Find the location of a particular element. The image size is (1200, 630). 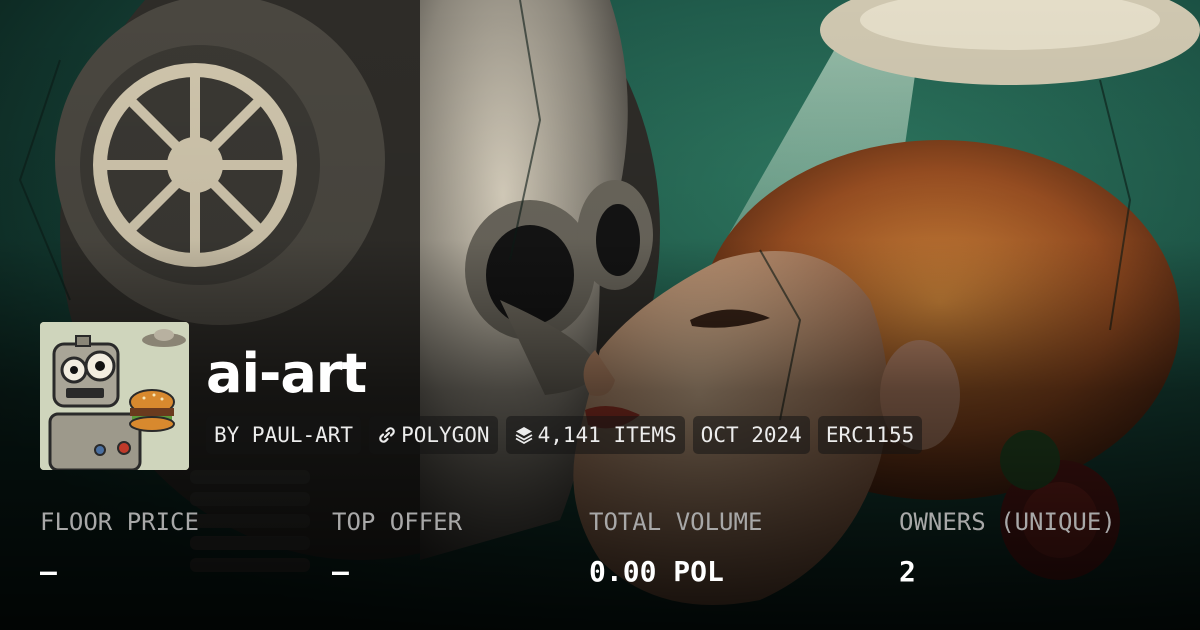

token-standard-label: ERC1155 is located at coordinates (870, 435).